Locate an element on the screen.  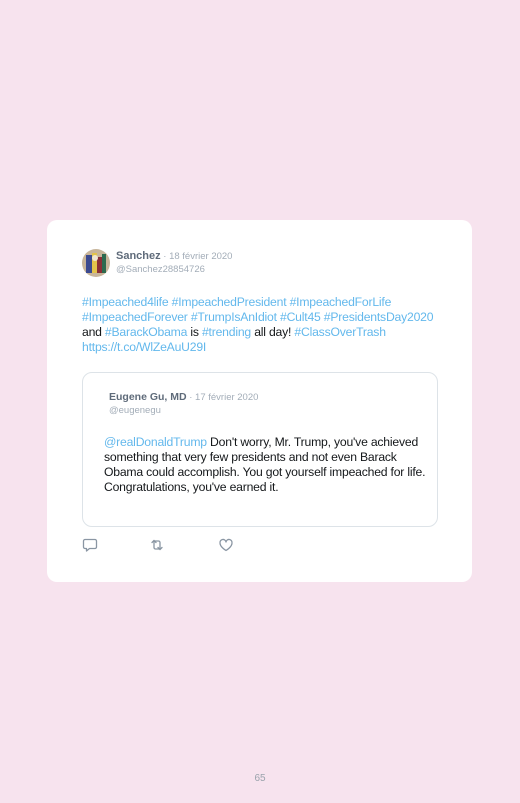
author-handle: @Sanchez28854726 is located at coordinates (160, 269).